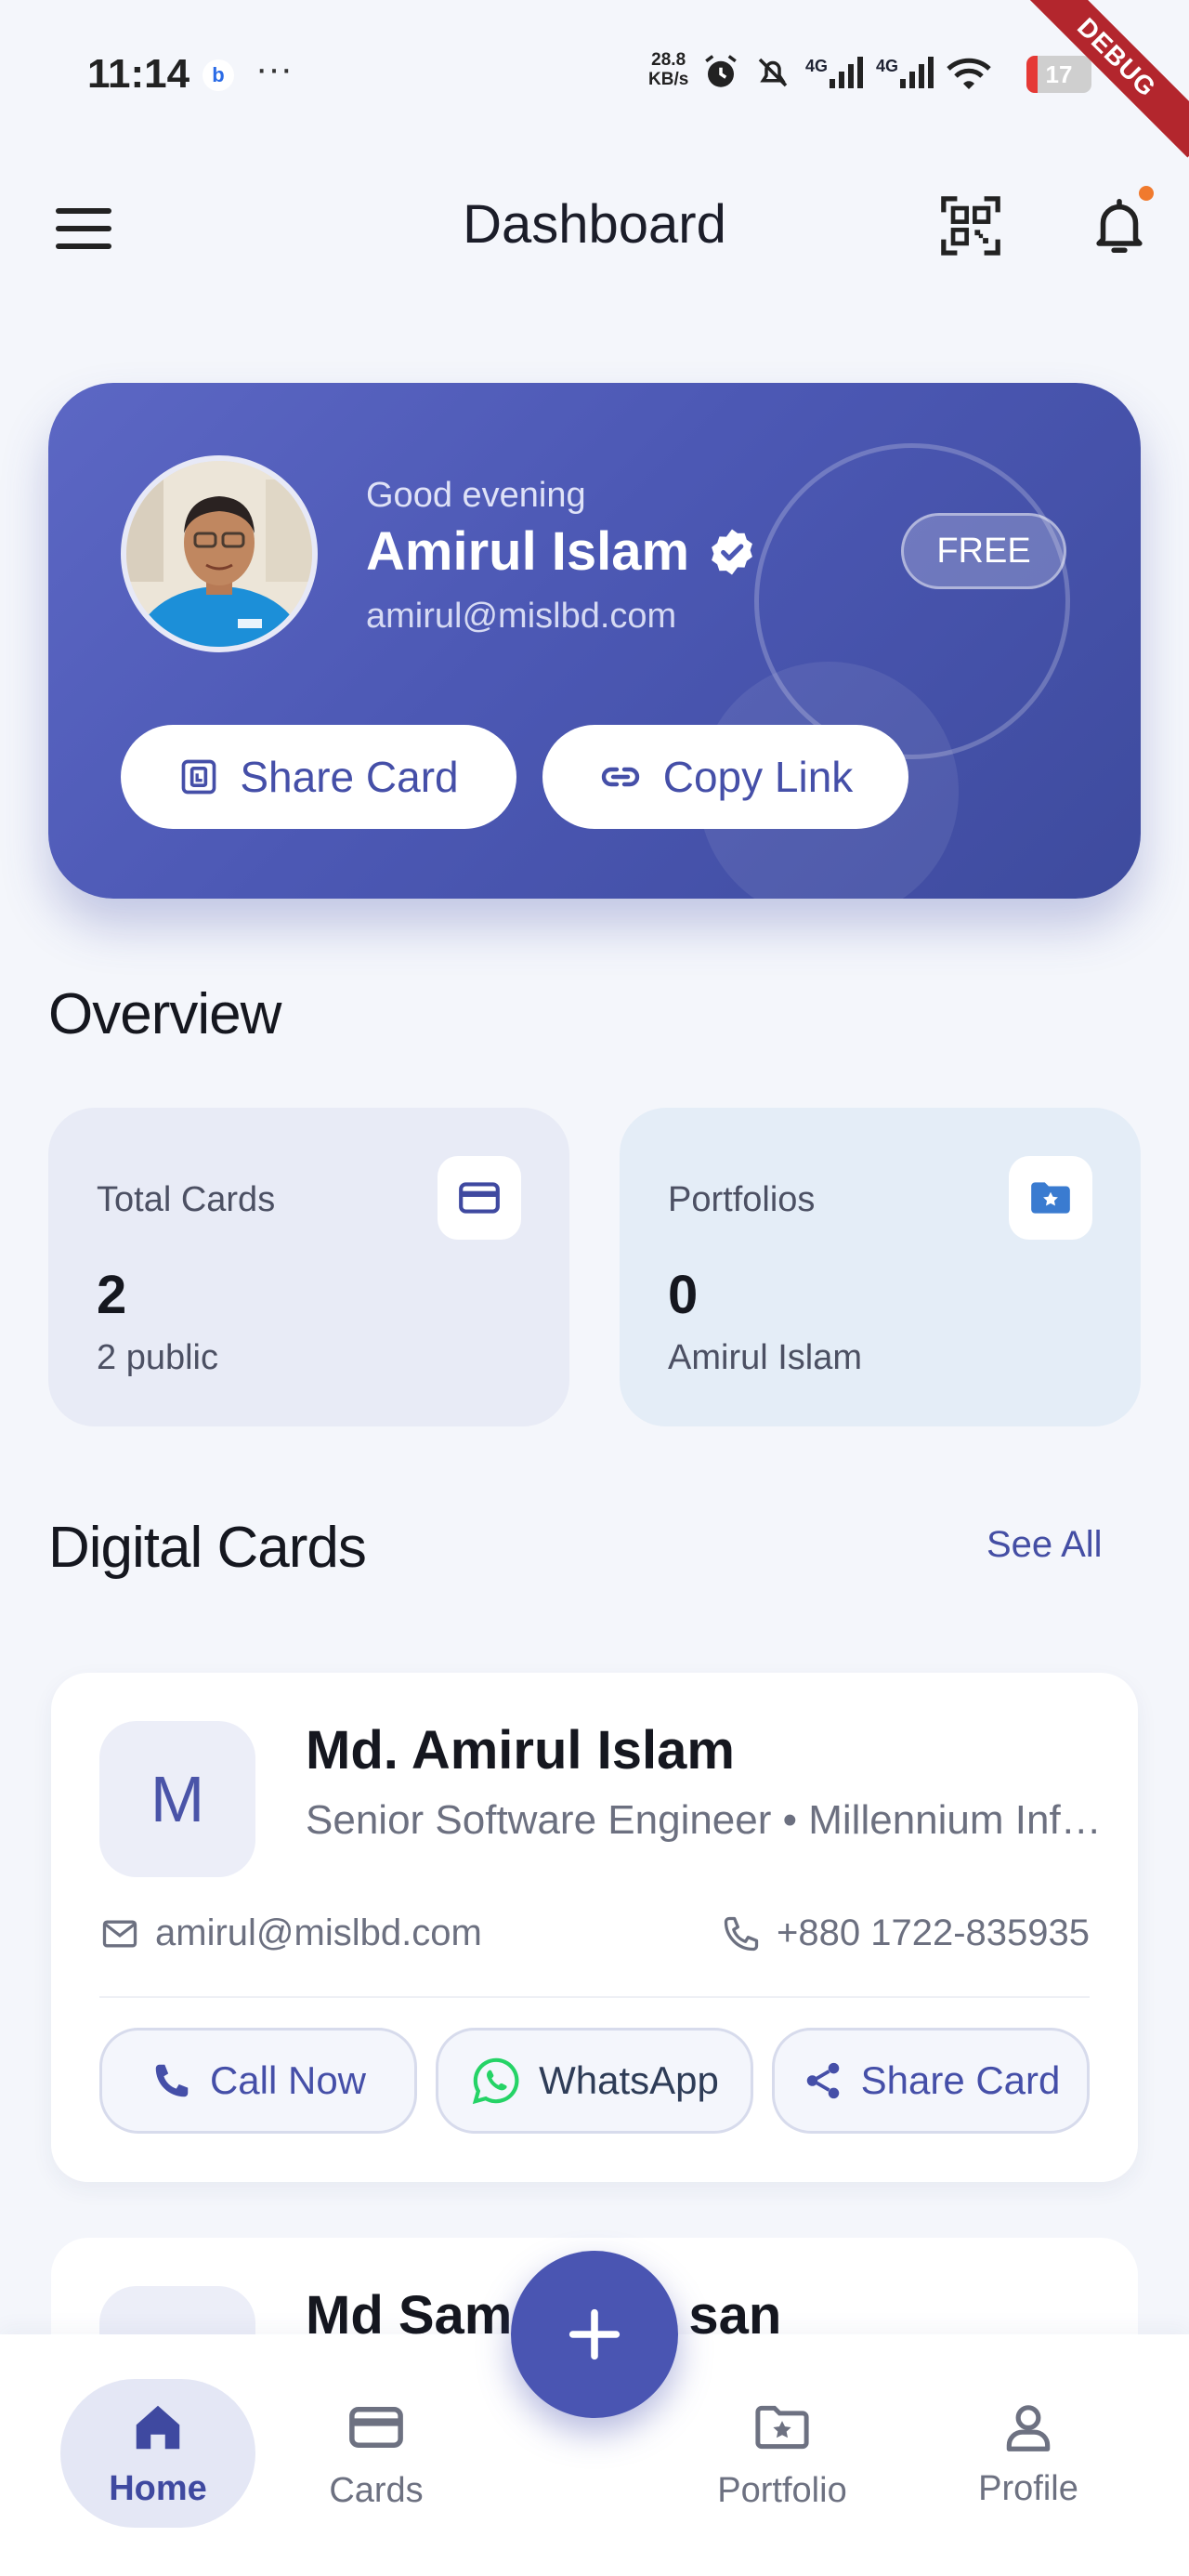 The width and height of the screenshot is (1189, 2576). Describe the element at coordinates (765, 1357) in the screenshot. I see `stat-subtext: Amirul Islam` at that location.